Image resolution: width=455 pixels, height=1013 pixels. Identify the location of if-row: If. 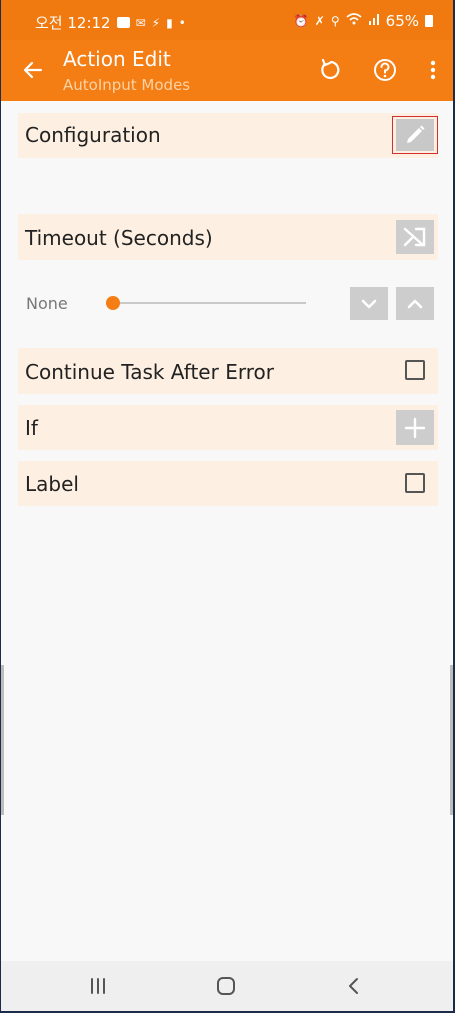
(228, 427).